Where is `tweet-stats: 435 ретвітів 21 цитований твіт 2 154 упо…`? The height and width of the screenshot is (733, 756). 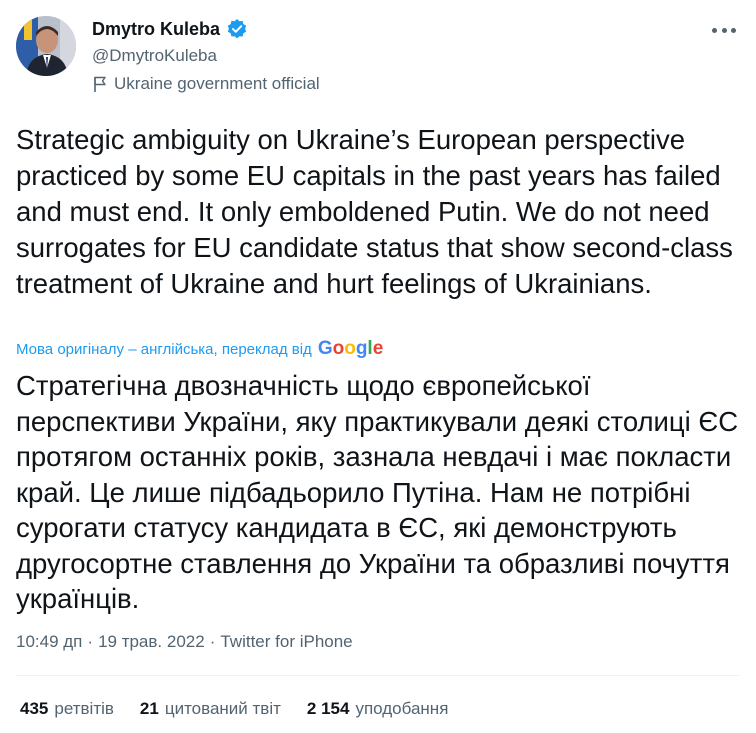
tweet-stats: 435 ретвітів 21 цитований твіт 2 154 упо… is located at coordinates (234, 709).